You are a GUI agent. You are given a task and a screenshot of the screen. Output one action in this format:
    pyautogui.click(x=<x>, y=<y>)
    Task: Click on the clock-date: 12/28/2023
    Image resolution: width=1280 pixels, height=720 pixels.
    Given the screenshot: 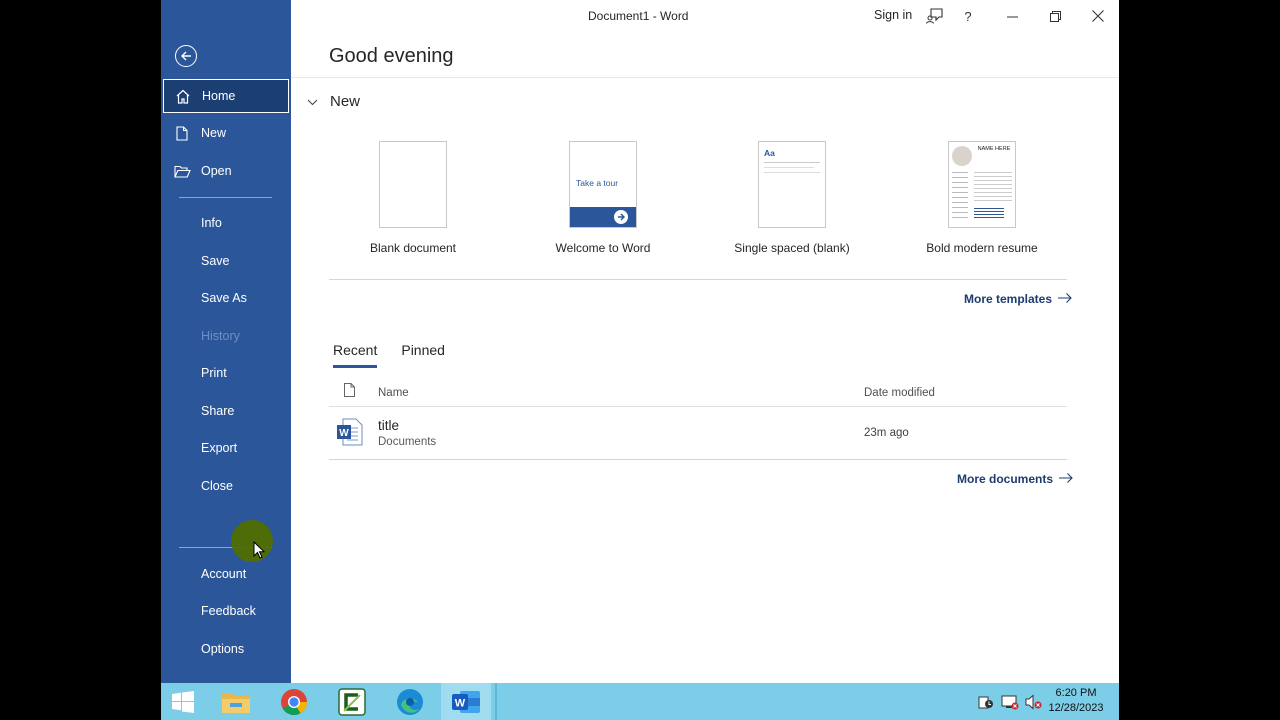 What is the action you would take?
    pyautogui.click(x=1076, y=708)
    